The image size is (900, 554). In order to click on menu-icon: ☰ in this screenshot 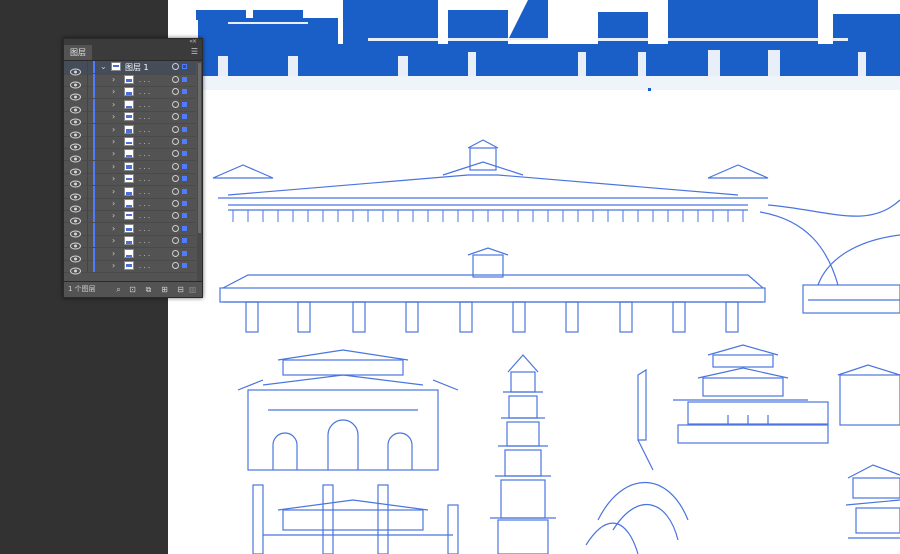, I will do `click(194, 52)`.